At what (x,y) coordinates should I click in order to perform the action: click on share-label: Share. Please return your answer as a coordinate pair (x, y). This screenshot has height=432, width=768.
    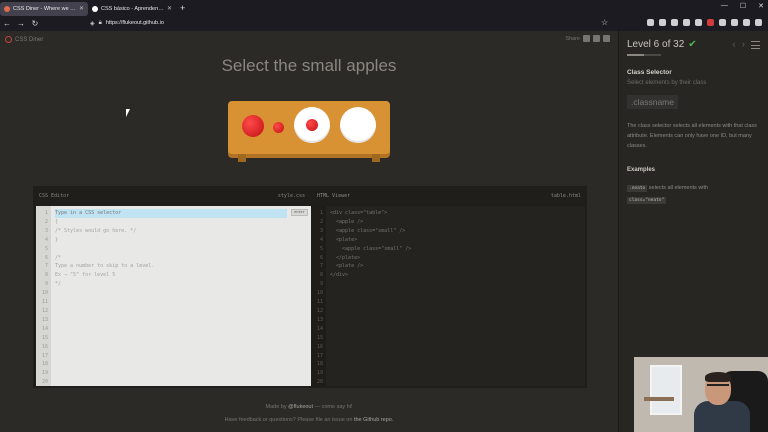
    Looking at the image, I should click on (572, 38).